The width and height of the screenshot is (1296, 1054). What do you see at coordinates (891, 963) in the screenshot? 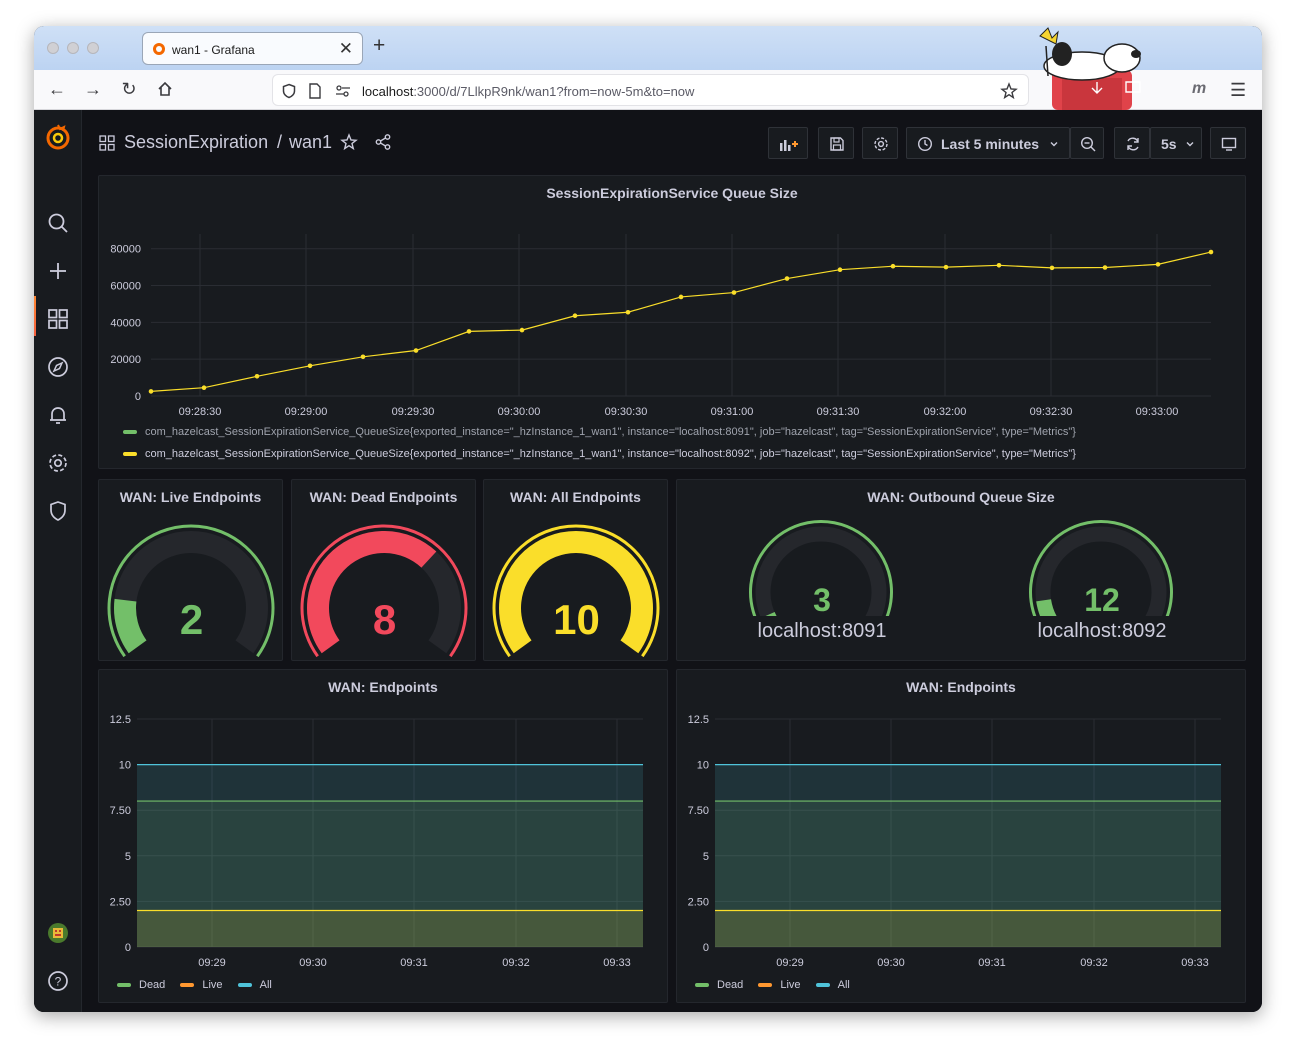
I see `x-tick-label: 09:30` at bounding box center [891, 963].